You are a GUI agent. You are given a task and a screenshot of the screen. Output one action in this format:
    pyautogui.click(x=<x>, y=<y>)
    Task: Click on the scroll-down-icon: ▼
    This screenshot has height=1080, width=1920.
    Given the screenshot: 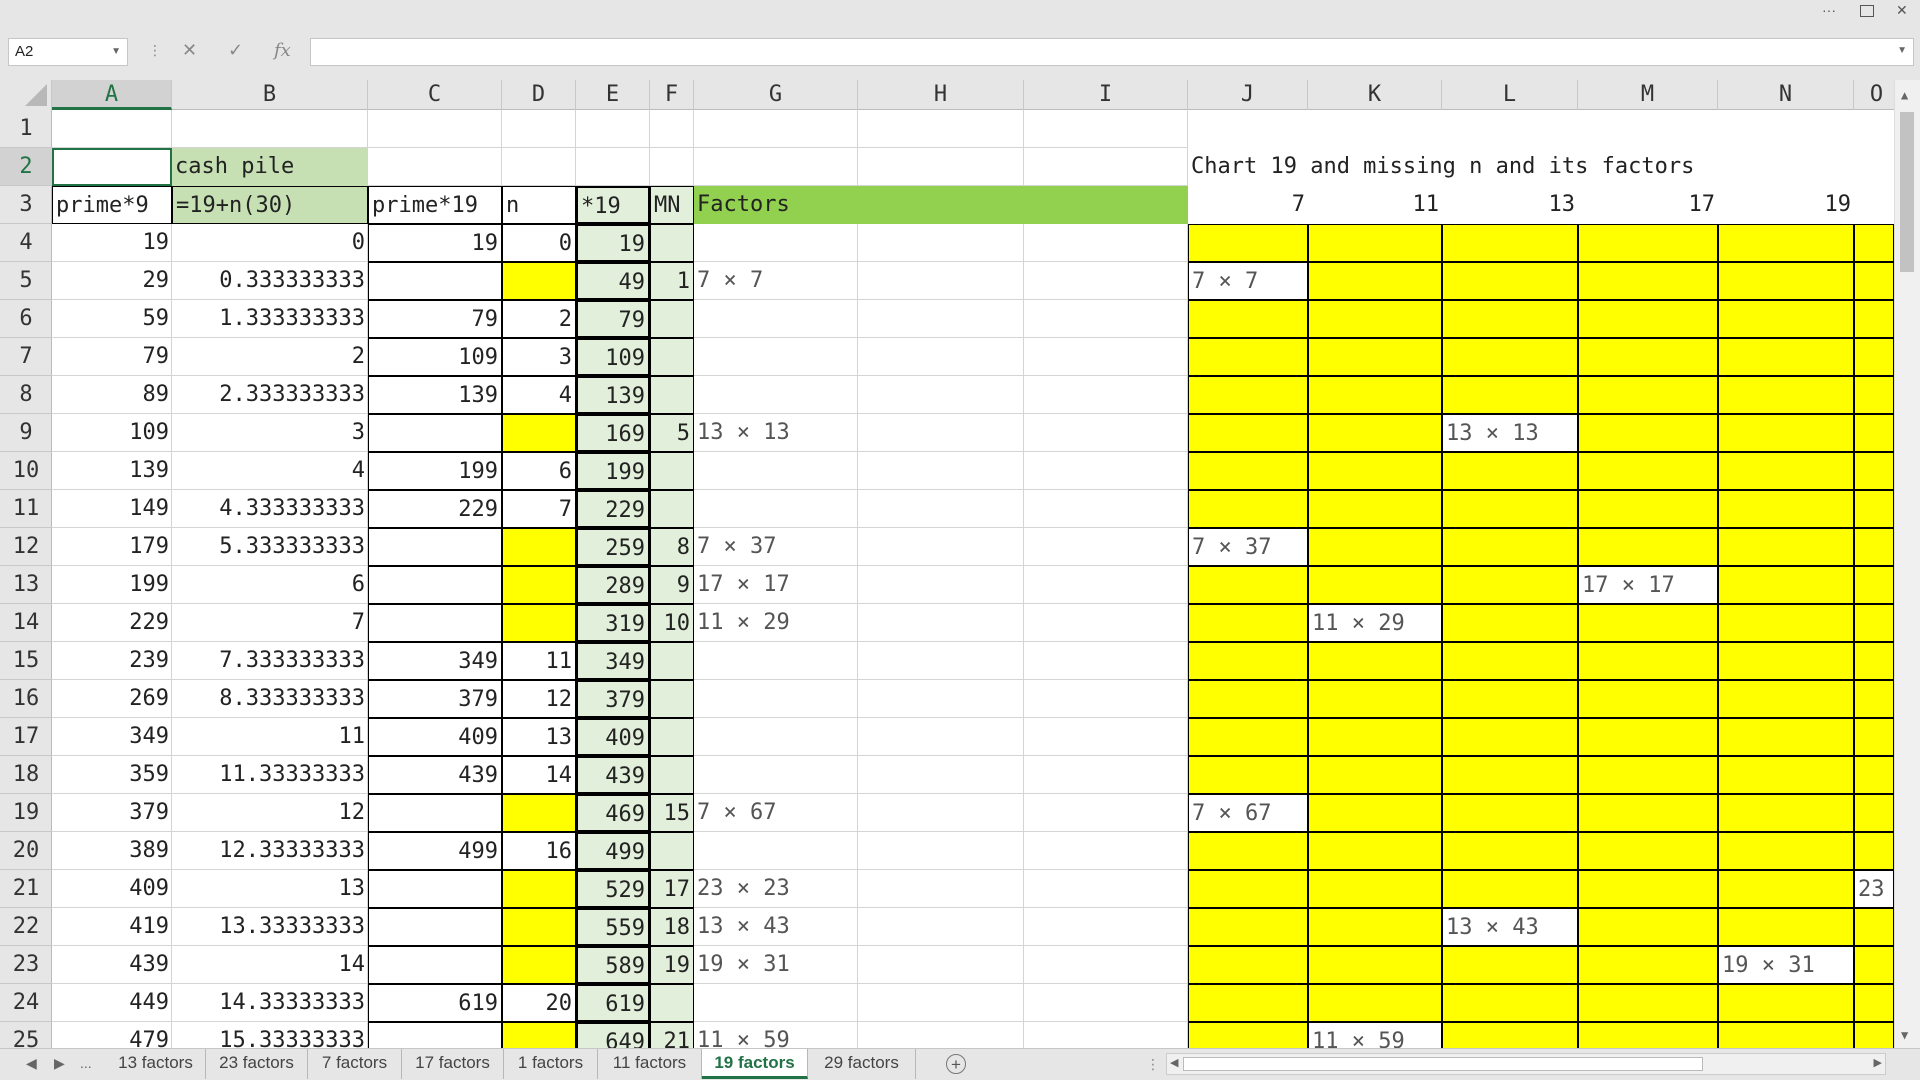 What is the action you would take?
    pyautogui.click(x=1904, y=1035)
    